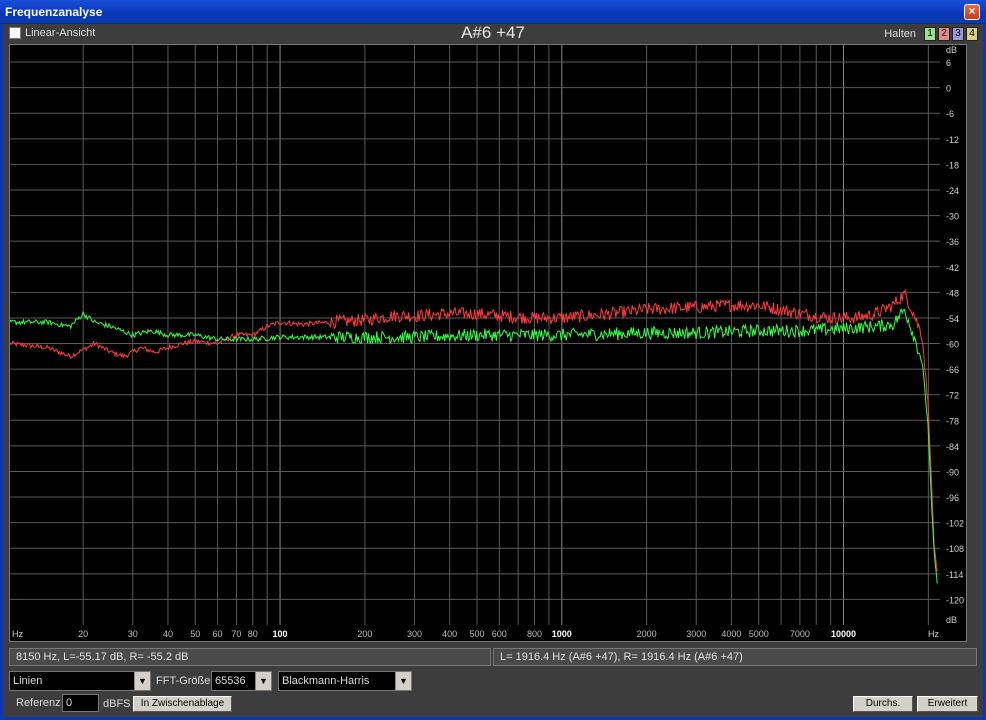 The width and height of the screenshot is (986, 720). Describe the element at coordinates (499, 634) in the screenshot. I see `x-tick-label: 600` at that location.